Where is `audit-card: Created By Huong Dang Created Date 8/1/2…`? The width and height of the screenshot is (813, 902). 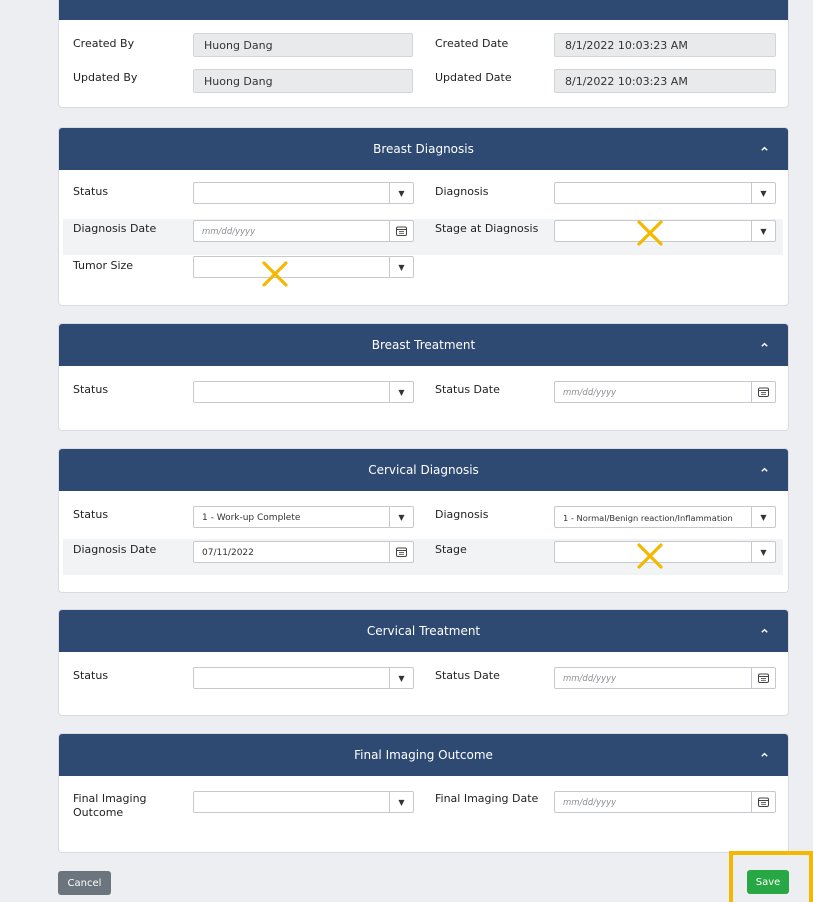
audit-card: Created By Huong Dang Created Date 8/1/2… is located at coordinates (423, 54).